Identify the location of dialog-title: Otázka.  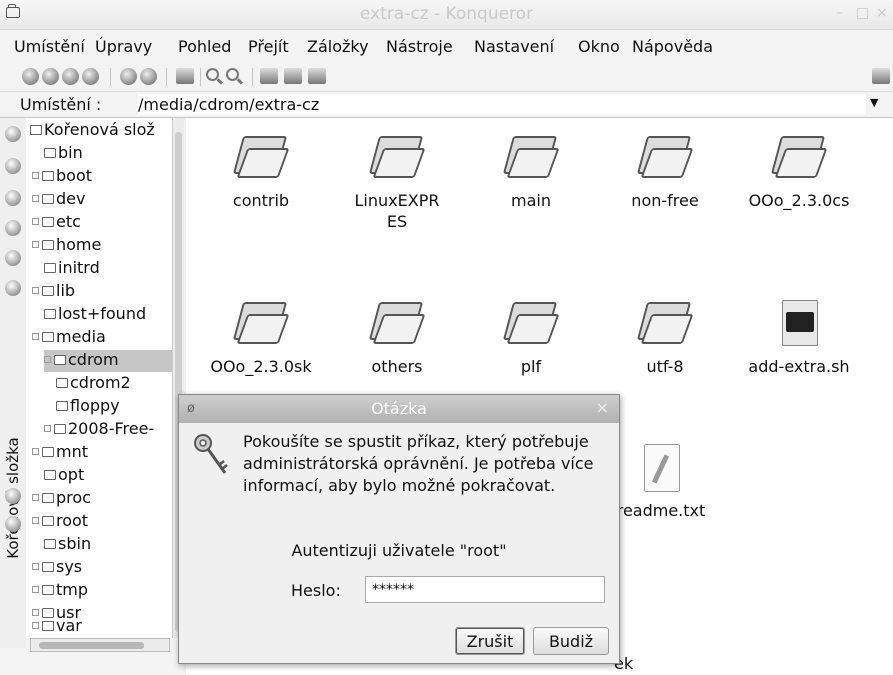
(399, 408).